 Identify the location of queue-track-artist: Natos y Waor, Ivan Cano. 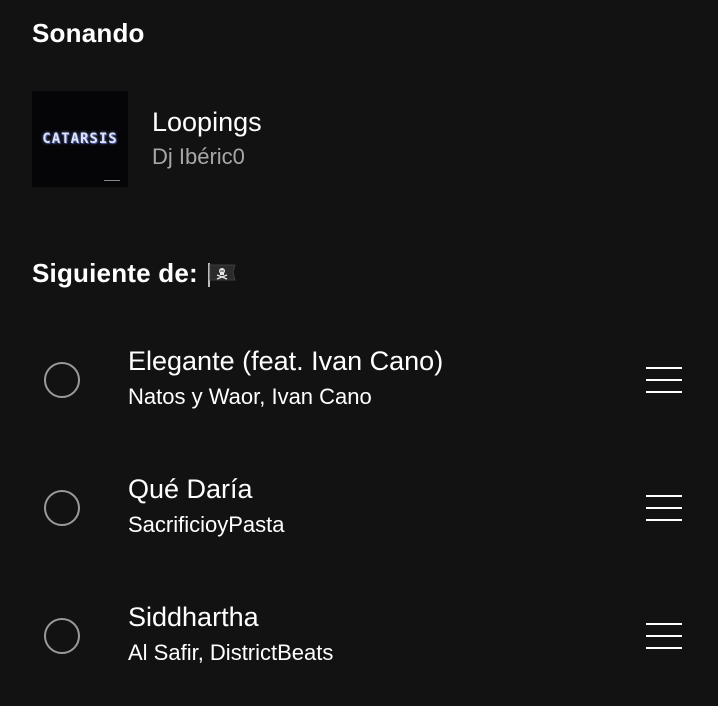
(250, 397).